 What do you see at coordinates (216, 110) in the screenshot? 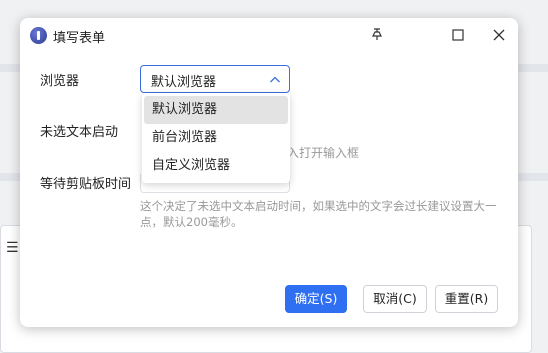
I see `dropdown-option: 默认浏览器` at bounding box center [216, 110].